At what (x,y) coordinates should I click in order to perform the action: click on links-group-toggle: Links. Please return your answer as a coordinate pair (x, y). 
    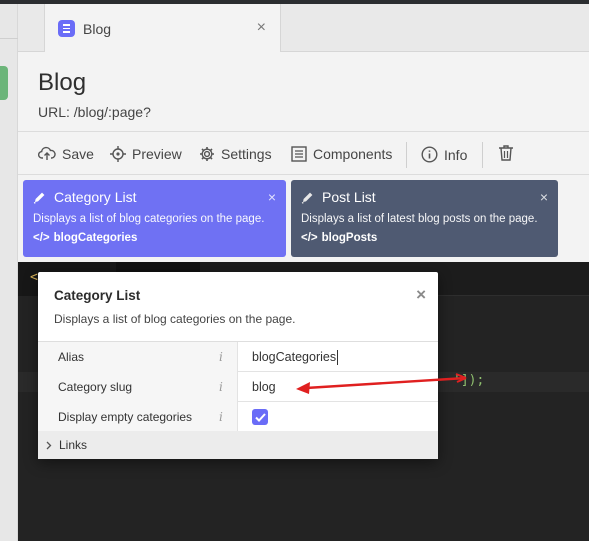
    Looking at the image, I should click on (238, 445).